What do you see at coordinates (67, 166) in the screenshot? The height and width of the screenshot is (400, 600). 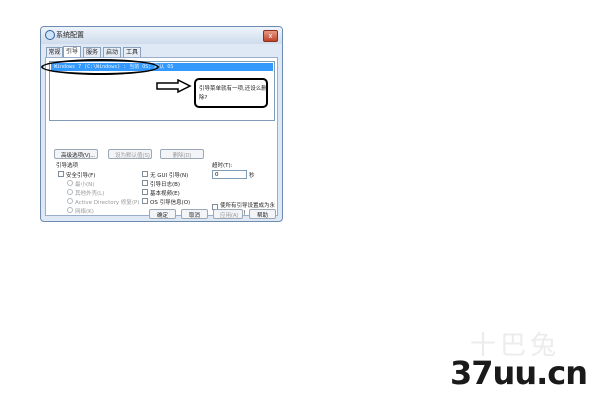 I see `boot-options-heading: 引导选项` at bounding box center [67, 166].